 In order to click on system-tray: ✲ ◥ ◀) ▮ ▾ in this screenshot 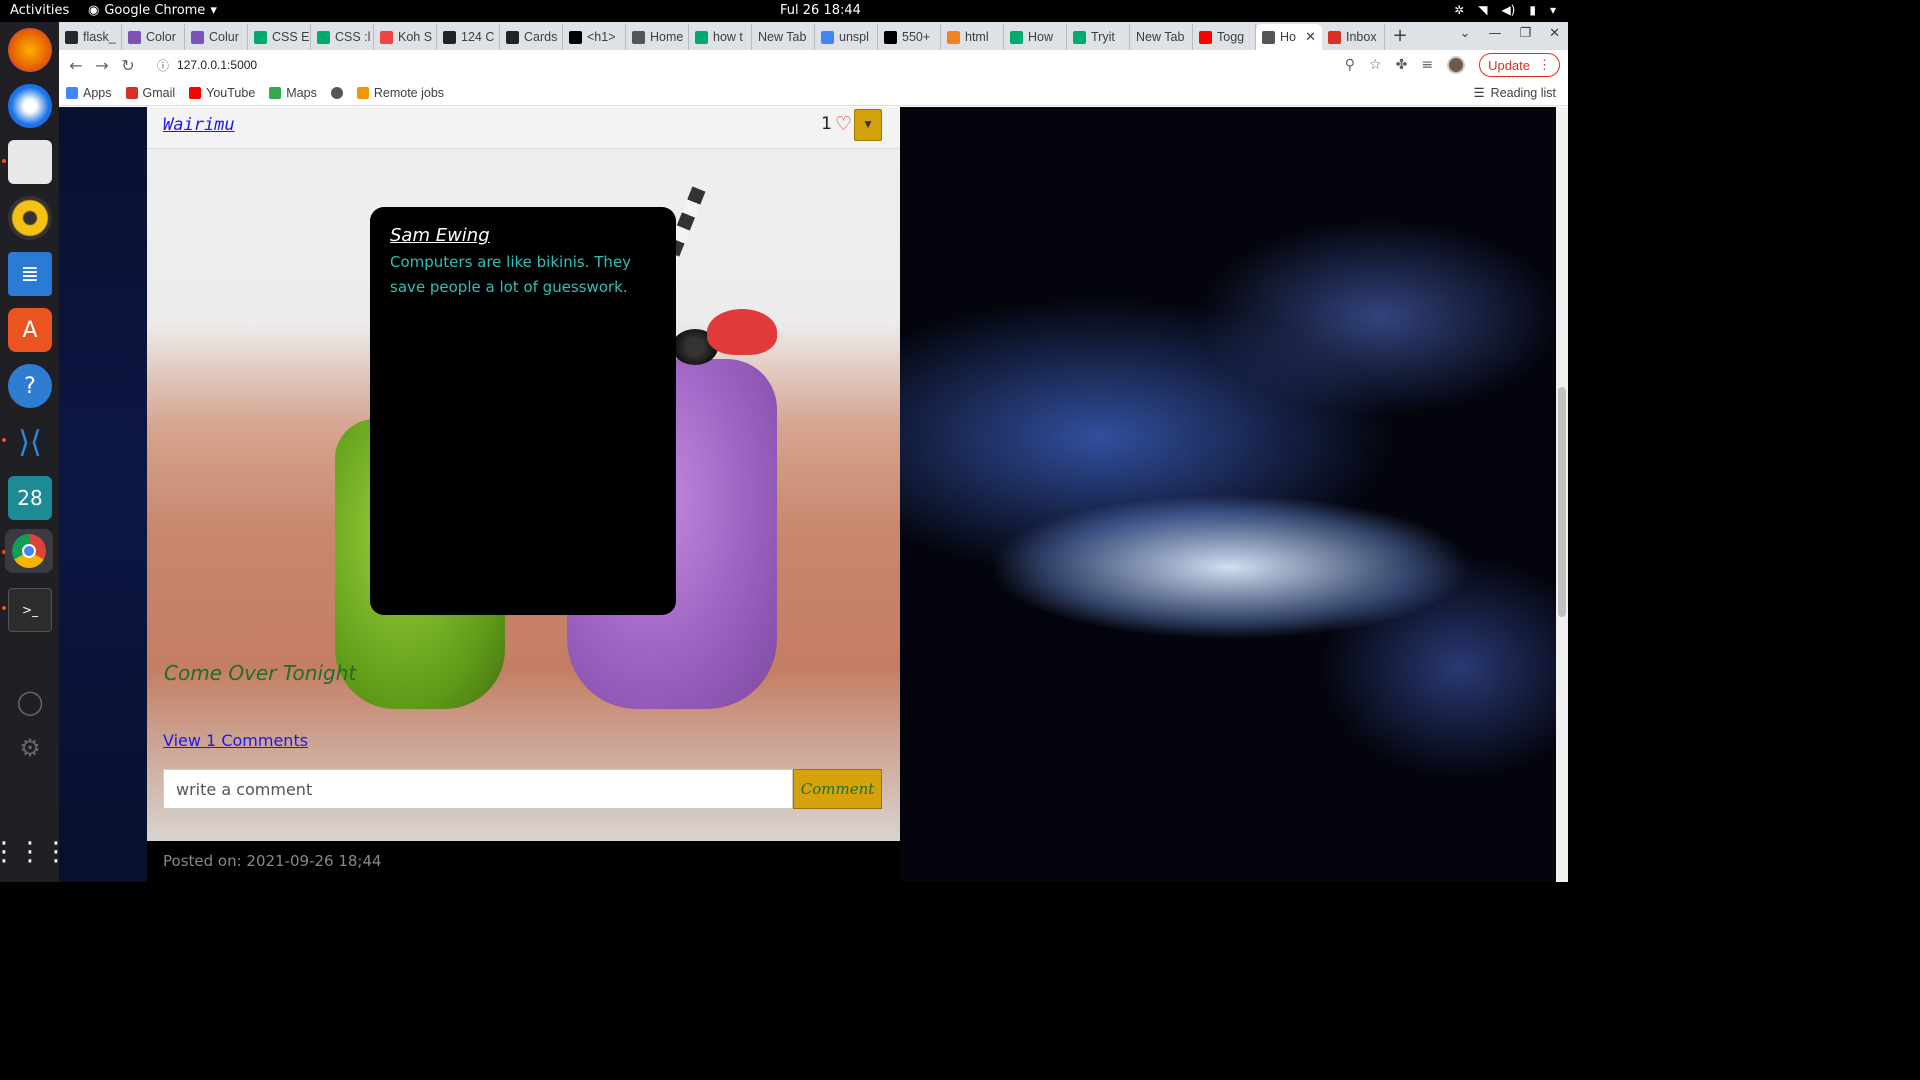, I will do `click(1505, 10)`.